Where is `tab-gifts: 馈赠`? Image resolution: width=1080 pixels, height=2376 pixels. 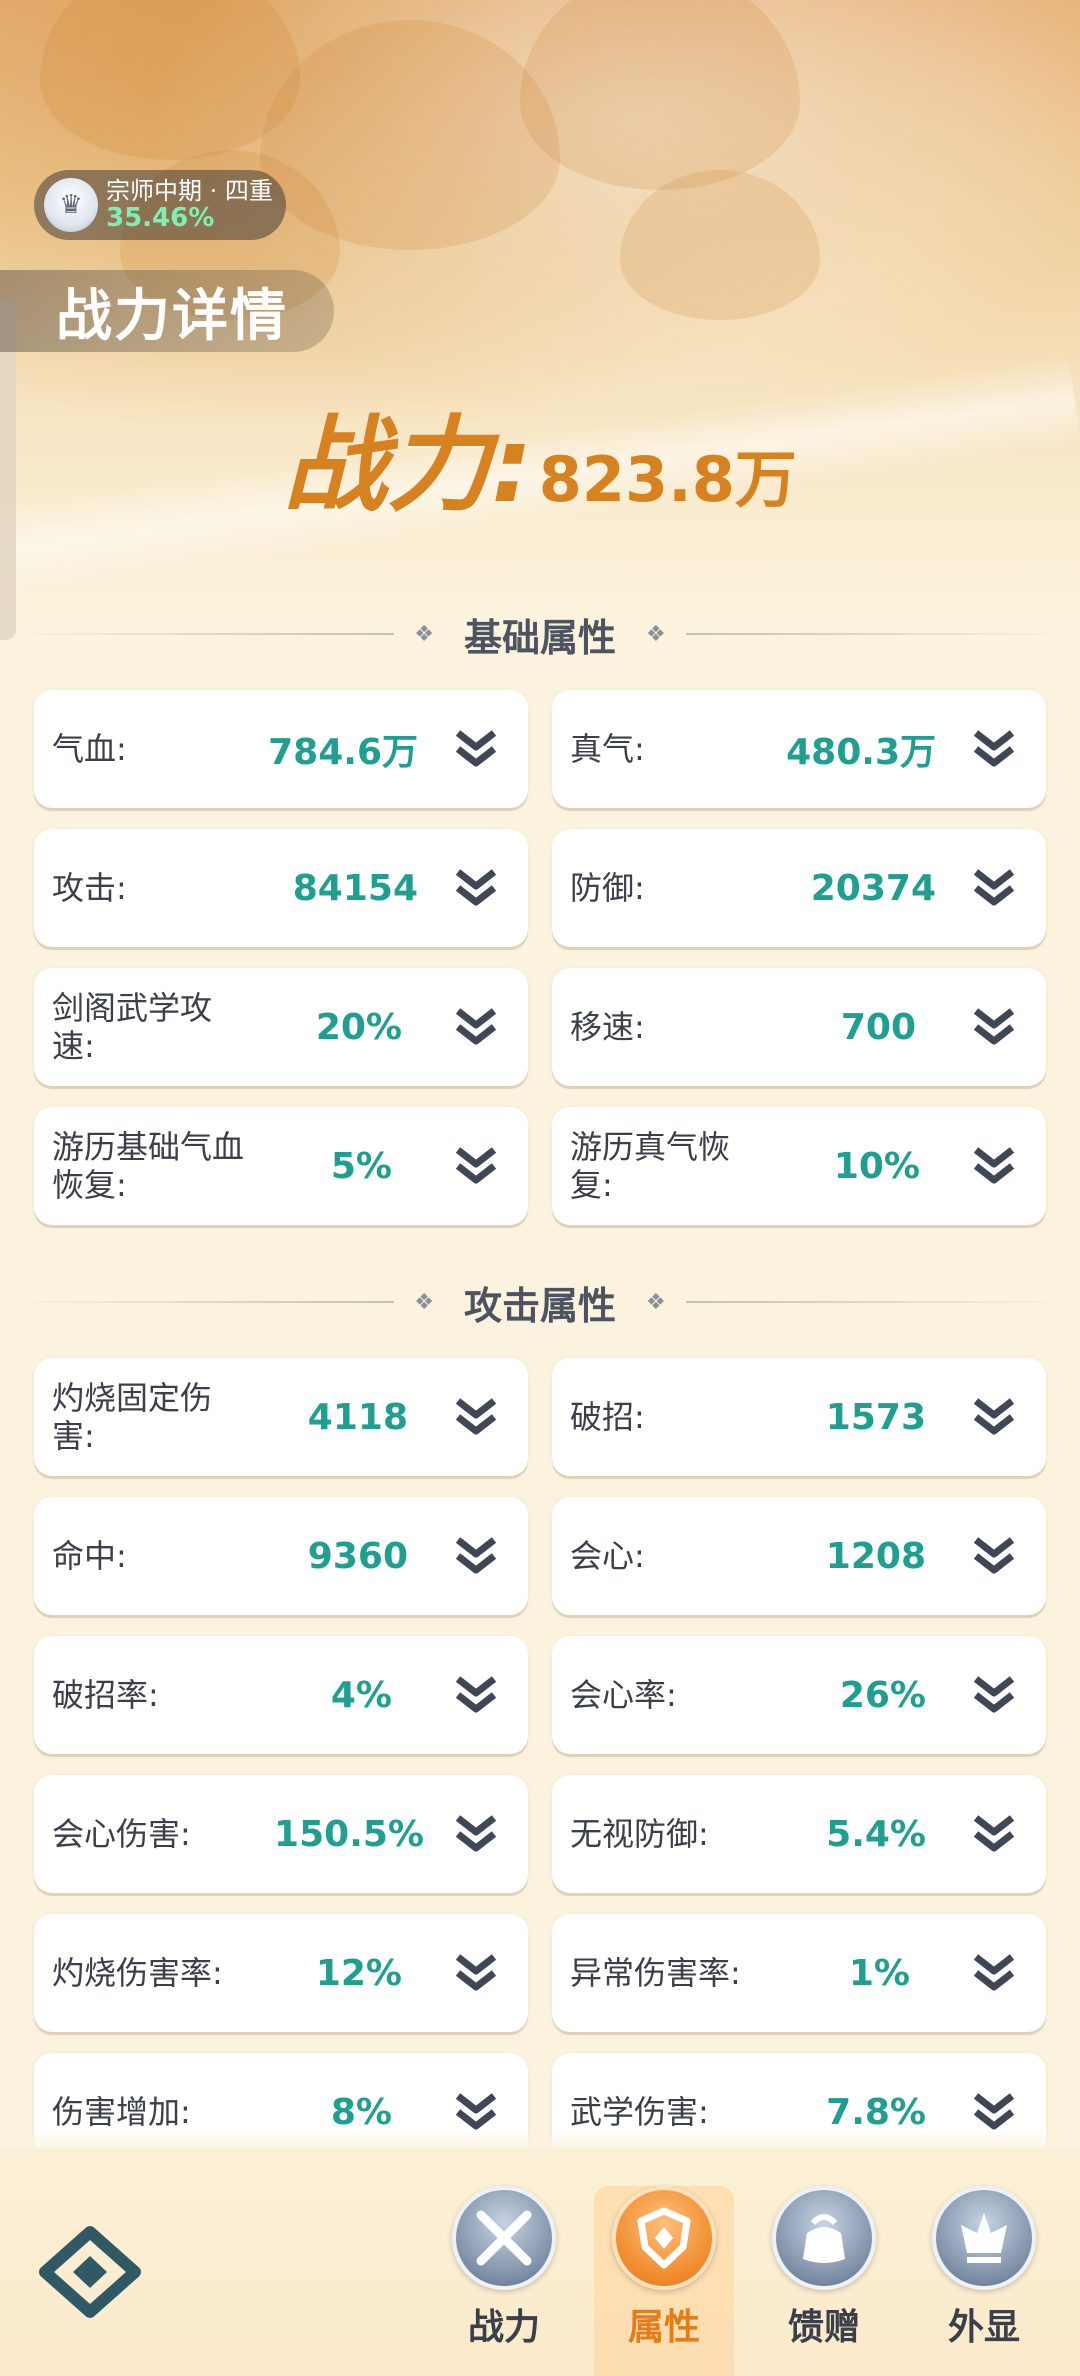
tab-gifts: 馈赠 is located at coordinates (824, 2281).